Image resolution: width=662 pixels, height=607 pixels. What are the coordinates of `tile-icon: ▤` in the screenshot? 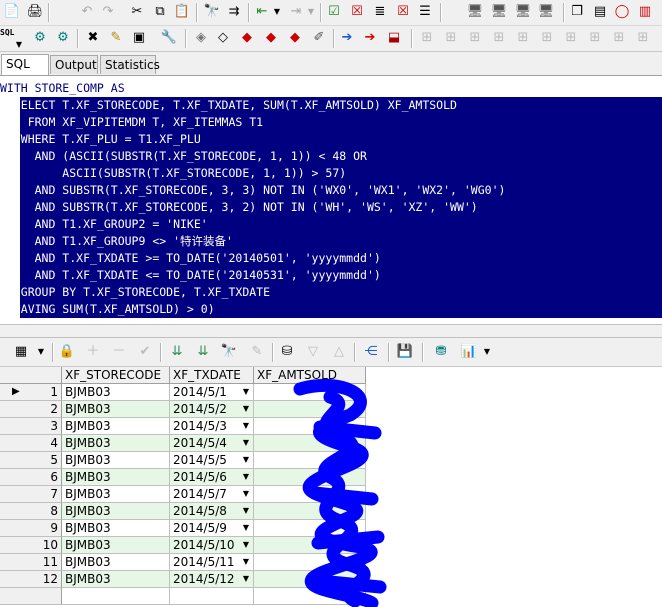 It's located at (600, 12).